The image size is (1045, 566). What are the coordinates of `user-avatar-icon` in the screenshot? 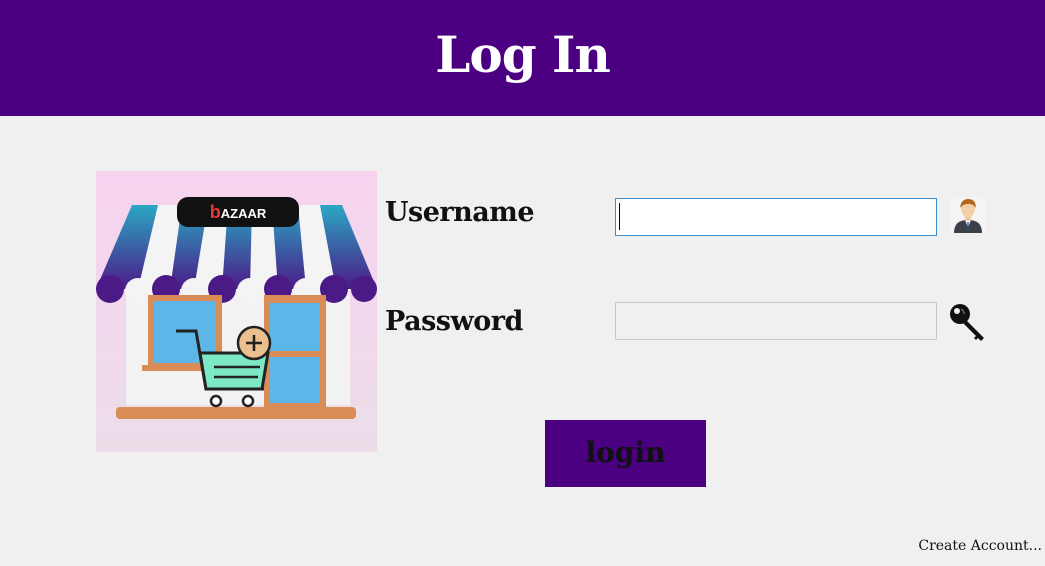 It's located at (968, 215).